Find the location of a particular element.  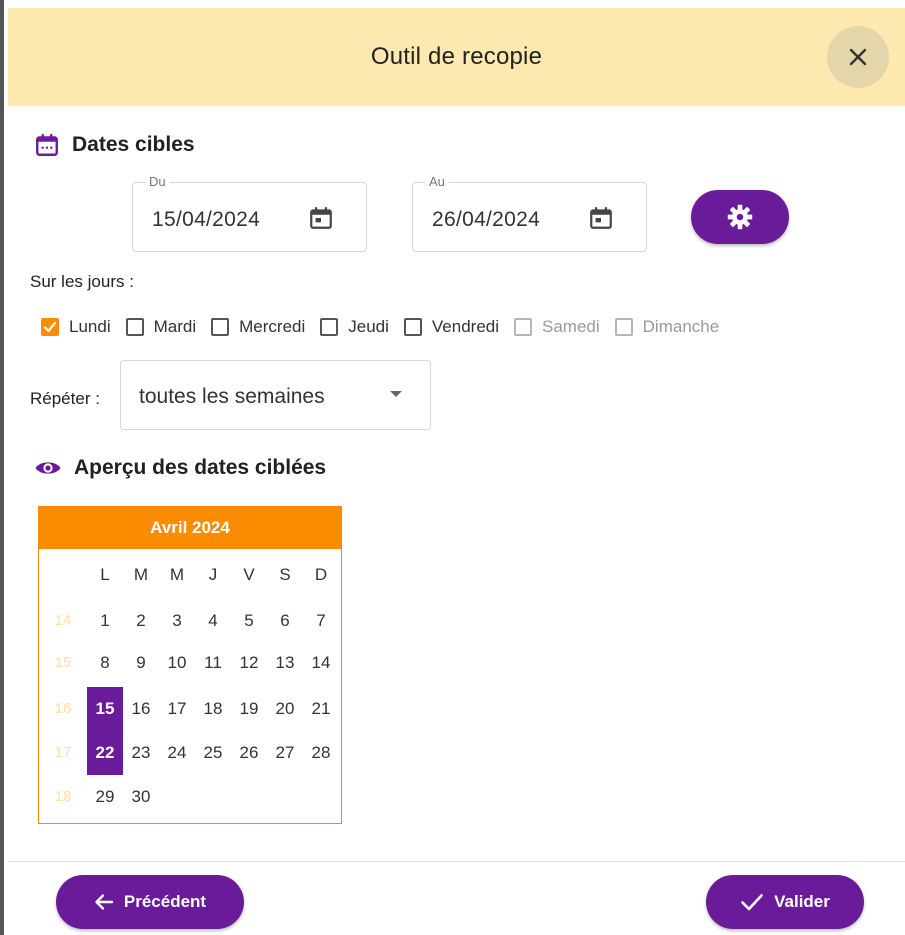

day-label: Dimanche is located at coordinates (681, 326).